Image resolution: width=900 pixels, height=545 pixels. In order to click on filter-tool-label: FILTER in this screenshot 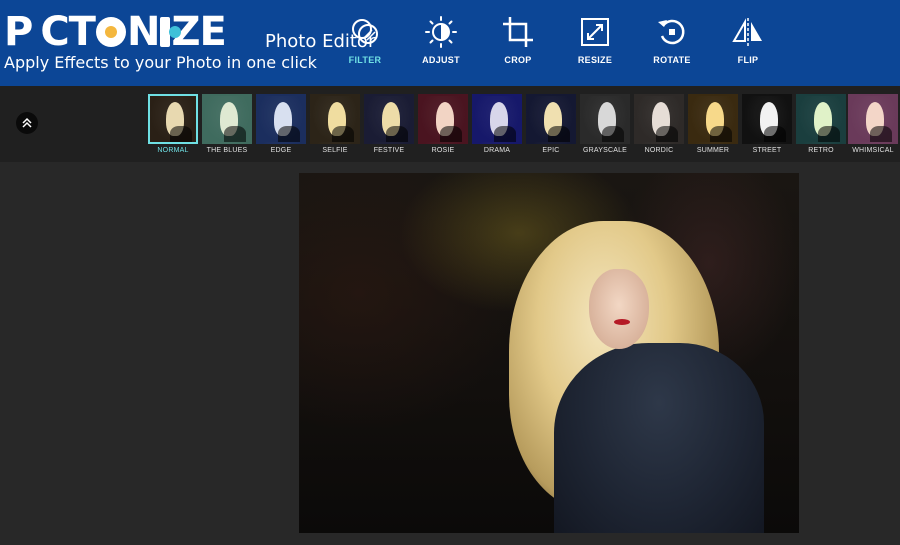, I will do `click(365, 60)`.